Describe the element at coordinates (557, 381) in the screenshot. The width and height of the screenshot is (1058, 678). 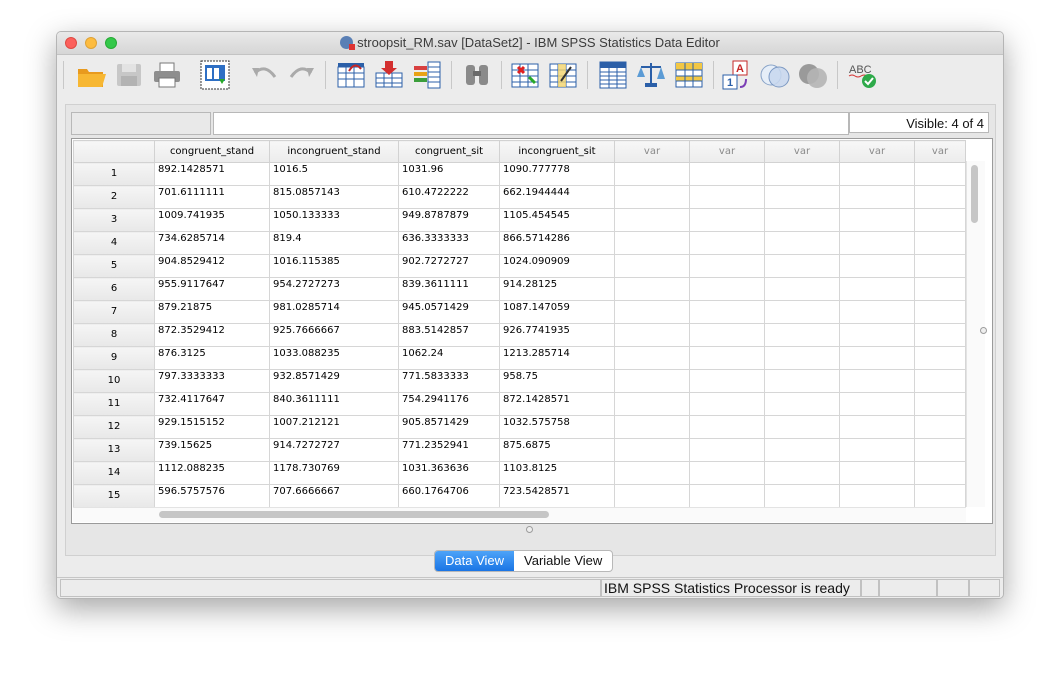
I see `data-cell: 958.75` at that location.